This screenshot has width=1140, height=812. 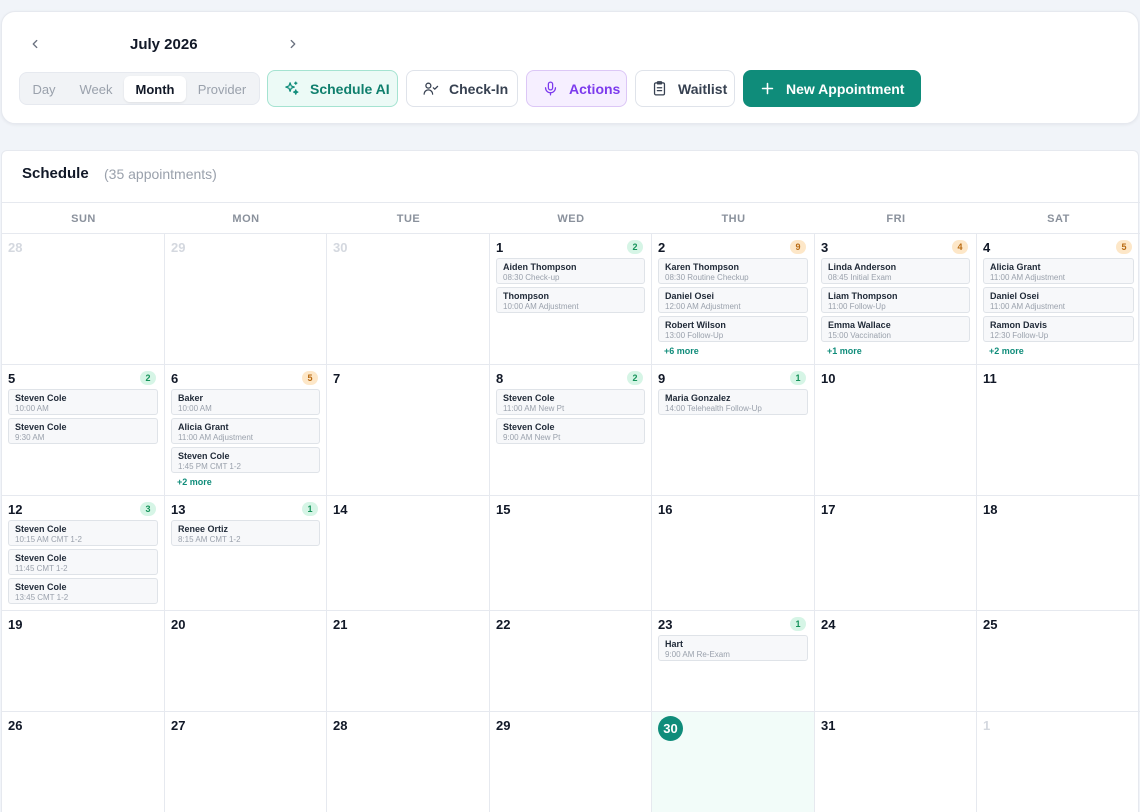 What do you see at coordinates (733, 648) in the screenshot?
I see `appointment-card: Hart 9:00 AM Re-Exam` at bounding box center [733, 648].